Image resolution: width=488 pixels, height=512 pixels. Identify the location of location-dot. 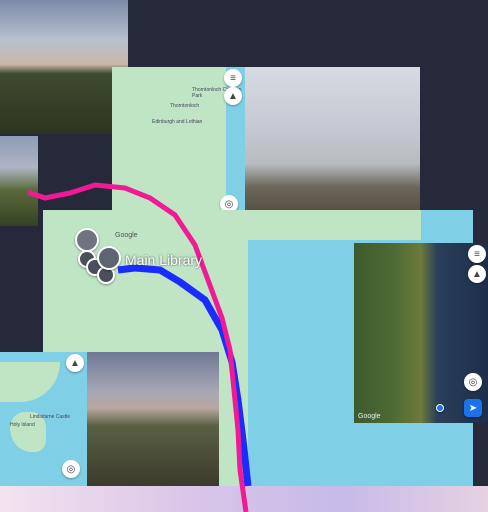
(440, 408).